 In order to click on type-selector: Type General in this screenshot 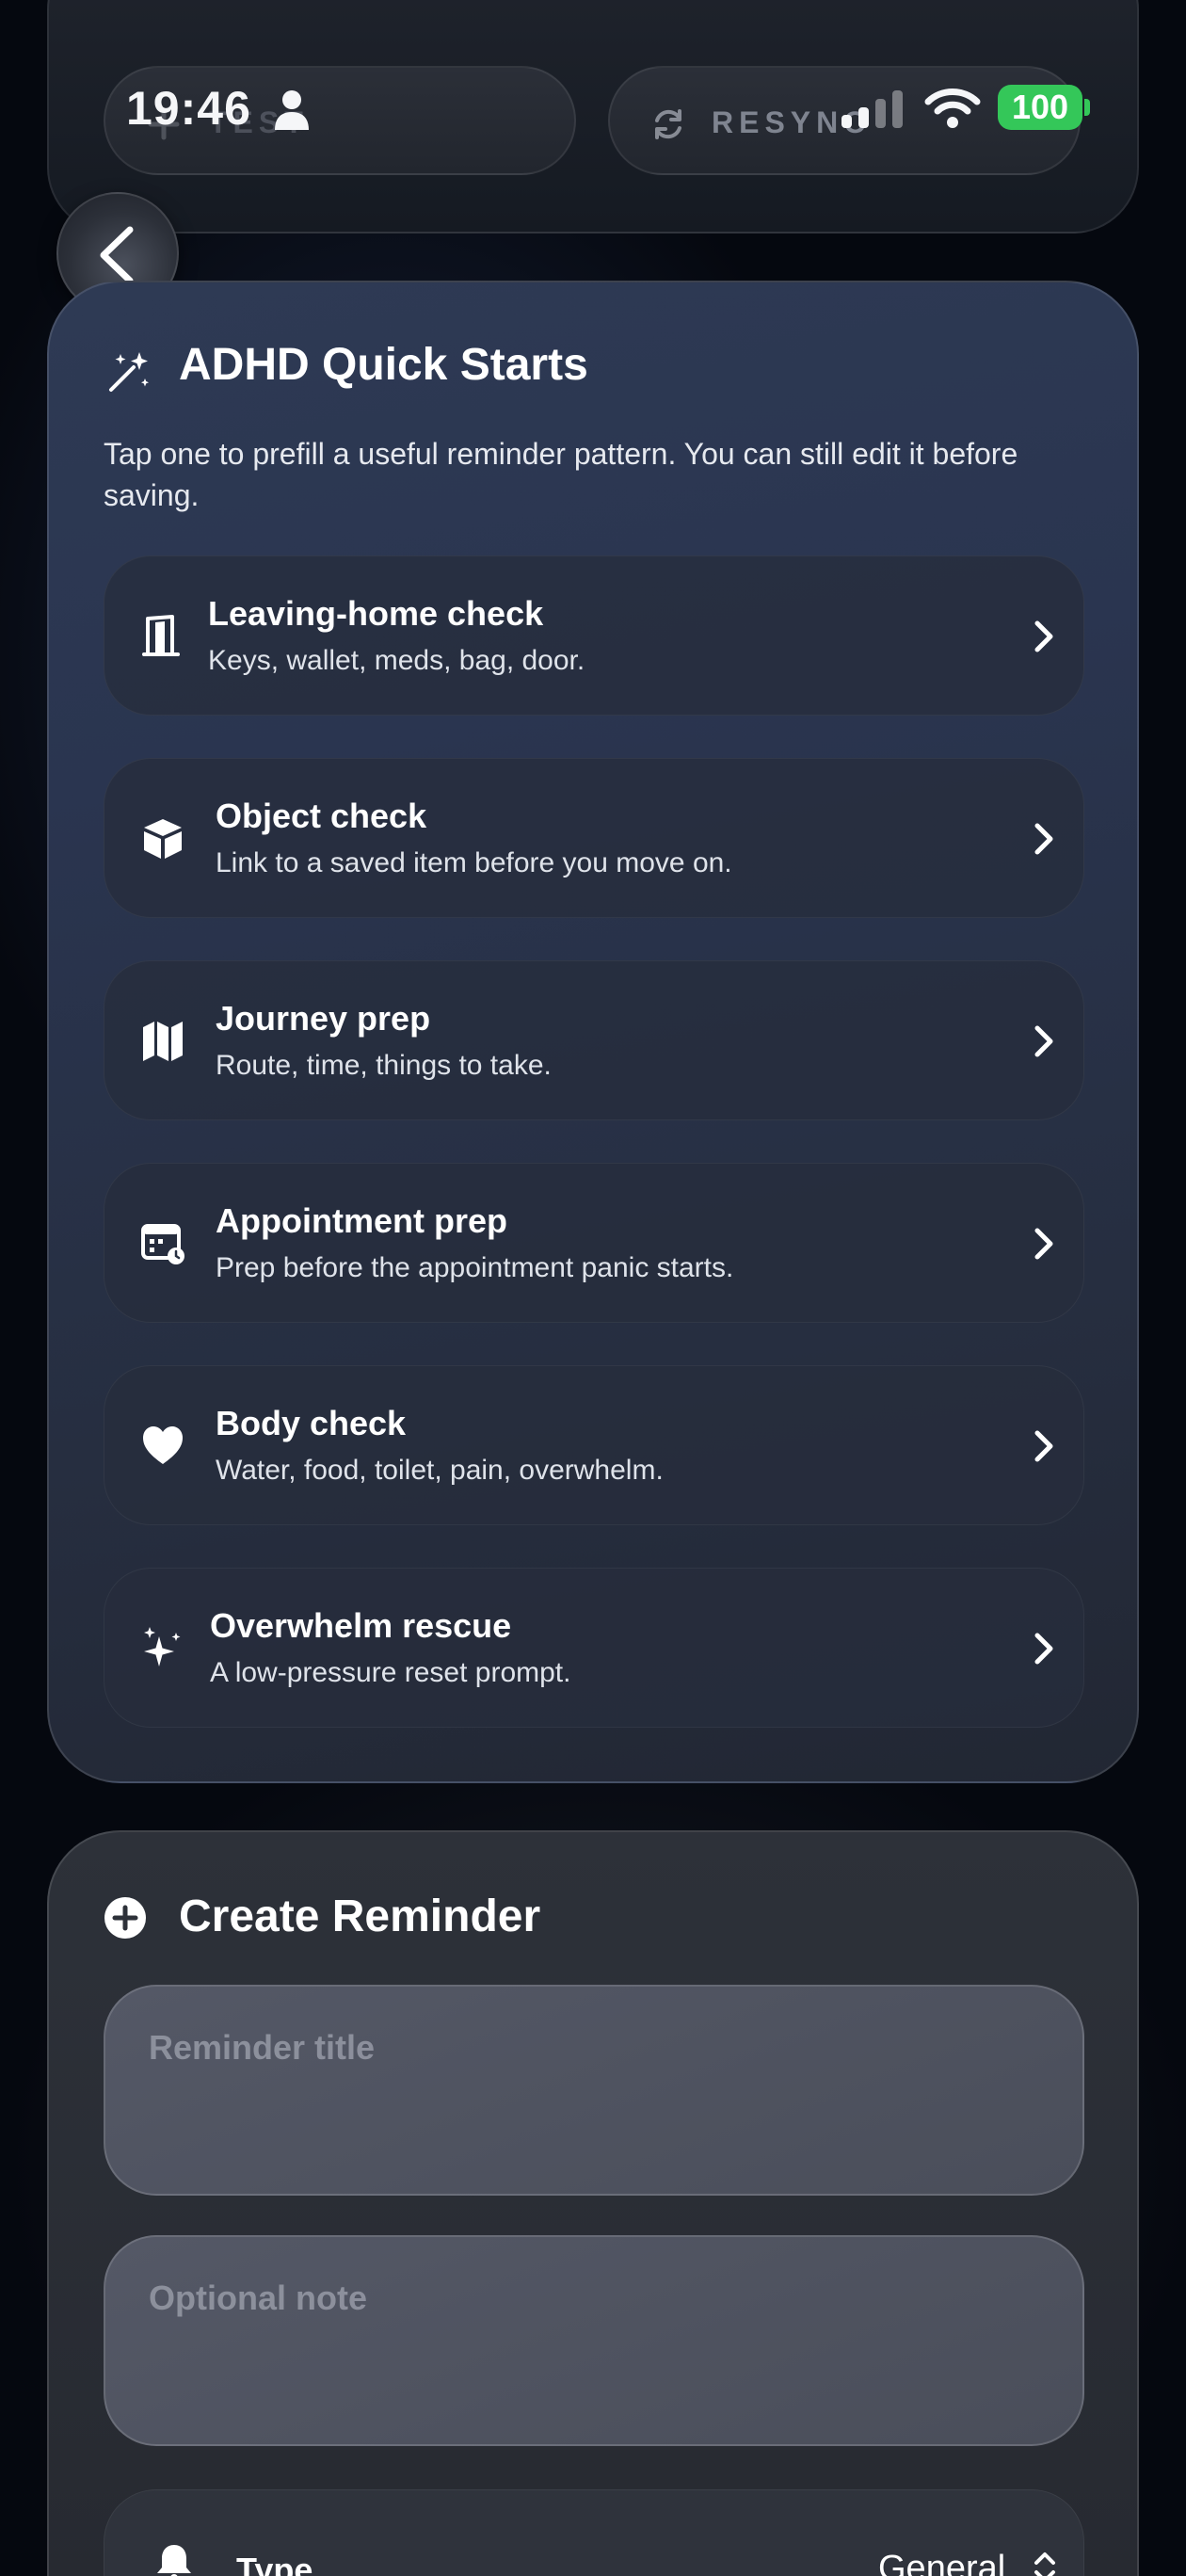, I will do `click(594, 2532)`.